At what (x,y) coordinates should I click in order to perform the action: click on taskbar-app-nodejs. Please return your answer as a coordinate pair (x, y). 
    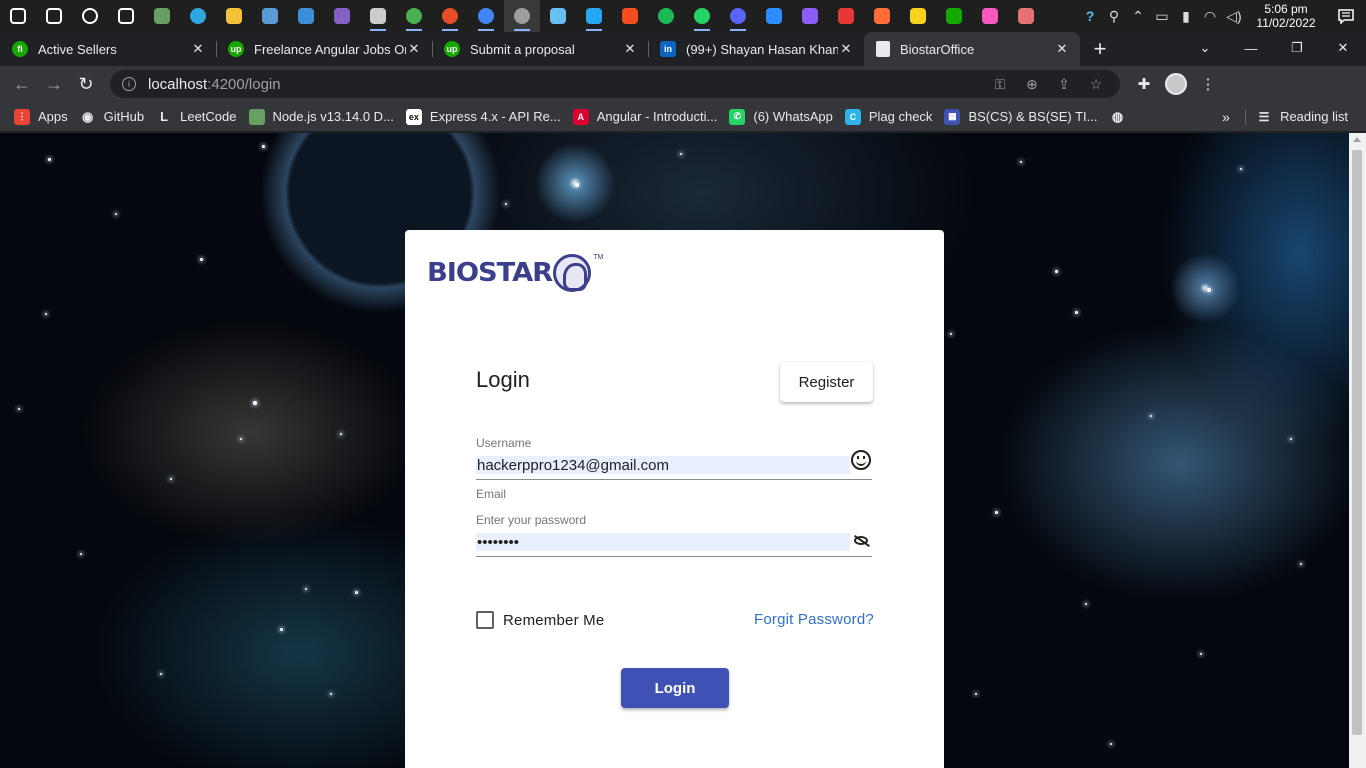
    Looking at the image, I should click on (162, 16).